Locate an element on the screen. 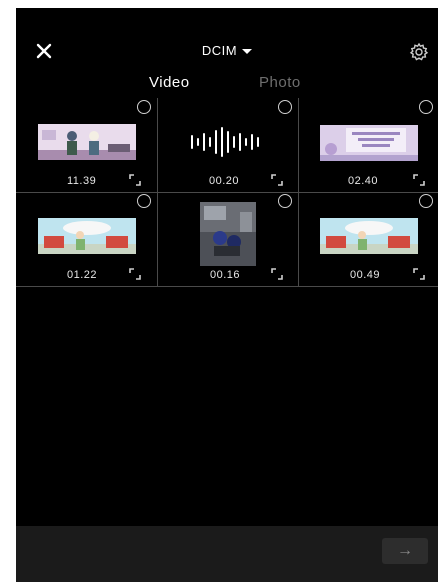 The image size is (438, 582). media-item: 00.20 is located at coordinates (227, 145).